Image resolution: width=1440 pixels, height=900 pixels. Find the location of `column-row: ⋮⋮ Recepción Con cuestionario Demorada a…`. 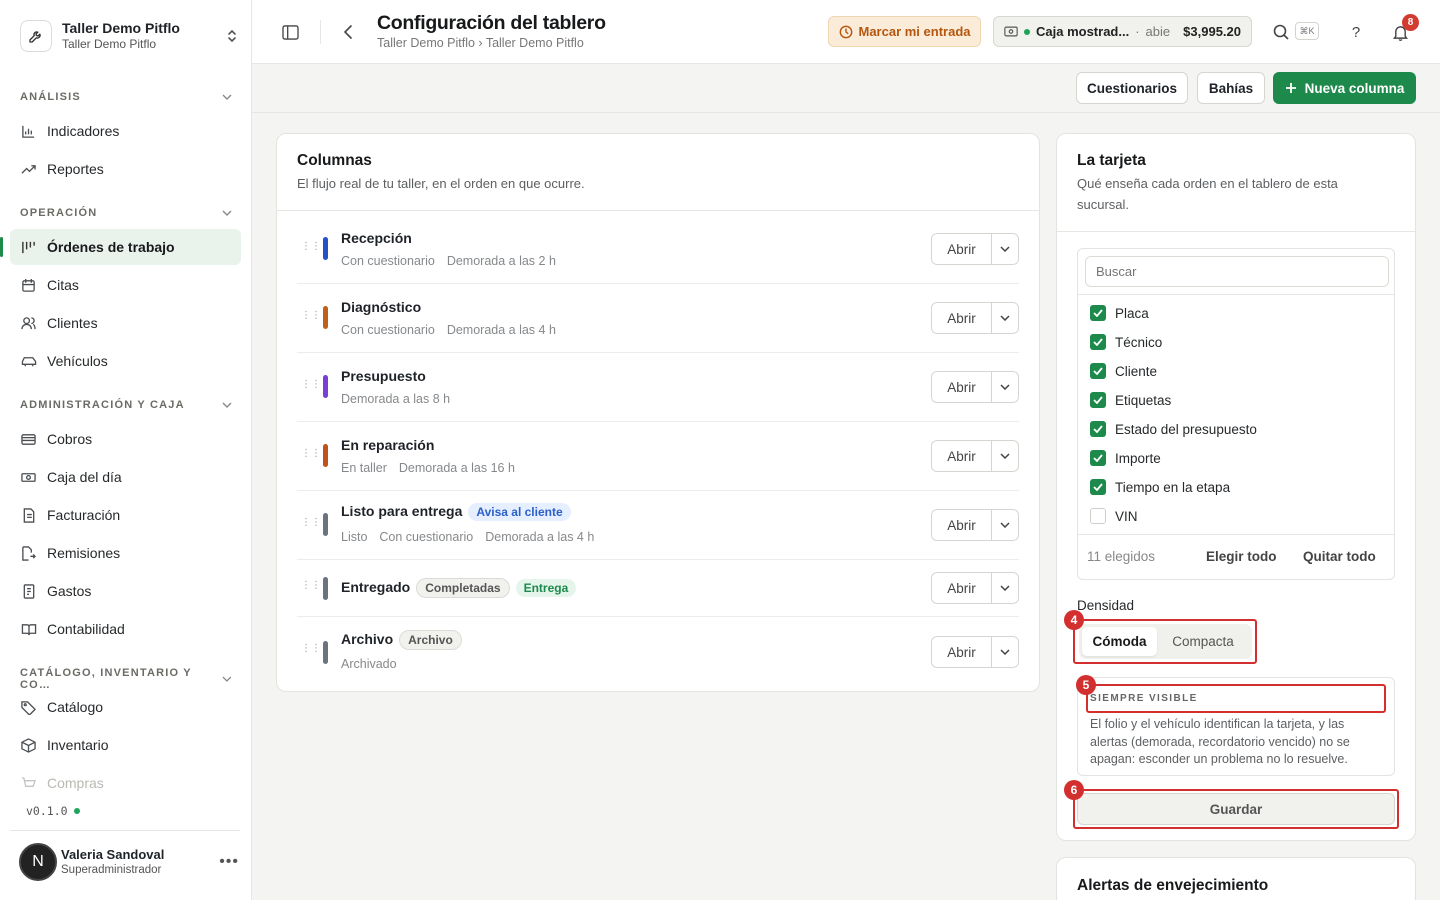

column-row: ⋮⋮ Recepción Con cuestionario Demorada a… is located at coordinates (658, 249).